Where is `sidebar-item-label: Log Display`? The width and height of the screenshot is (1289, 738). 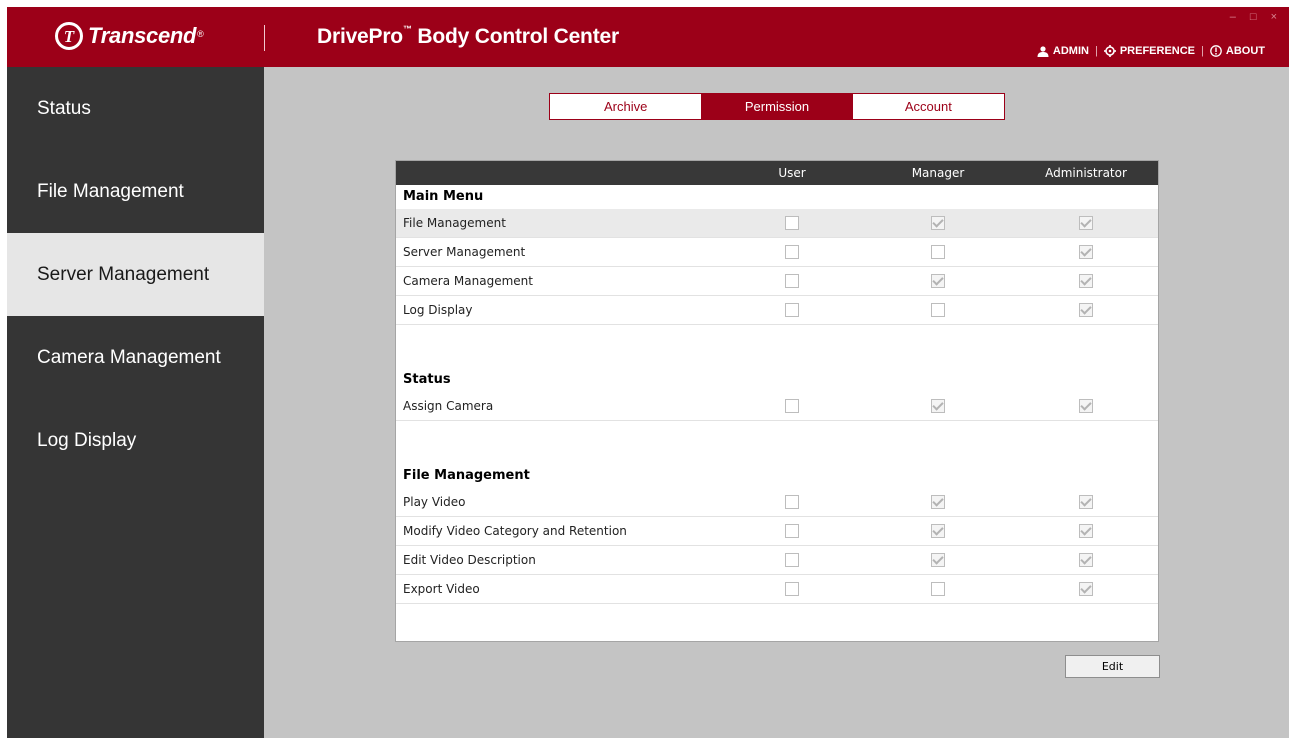 sidebar-item-label: Log Display is located at coordinates (87, 440).